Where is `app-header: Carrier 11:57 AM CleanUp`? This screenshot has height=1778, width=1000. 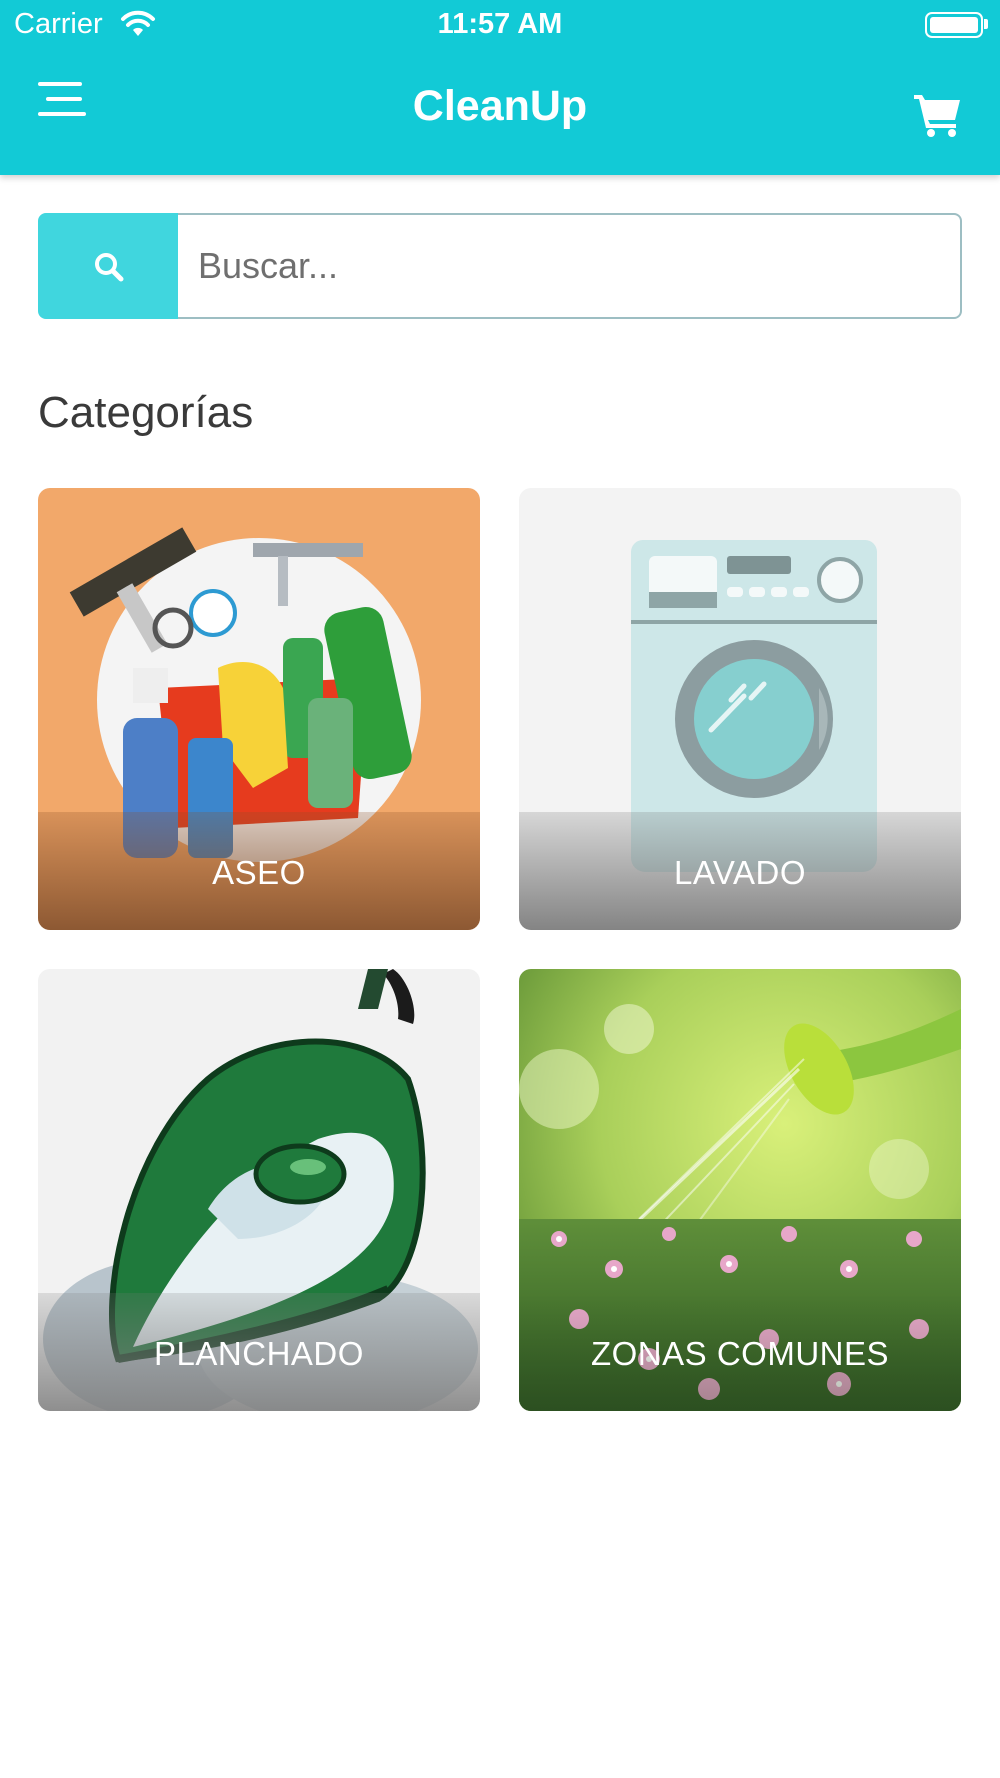
app-header: Carrier 11:57 AM CleanUp is located at coordinates (500, 87).